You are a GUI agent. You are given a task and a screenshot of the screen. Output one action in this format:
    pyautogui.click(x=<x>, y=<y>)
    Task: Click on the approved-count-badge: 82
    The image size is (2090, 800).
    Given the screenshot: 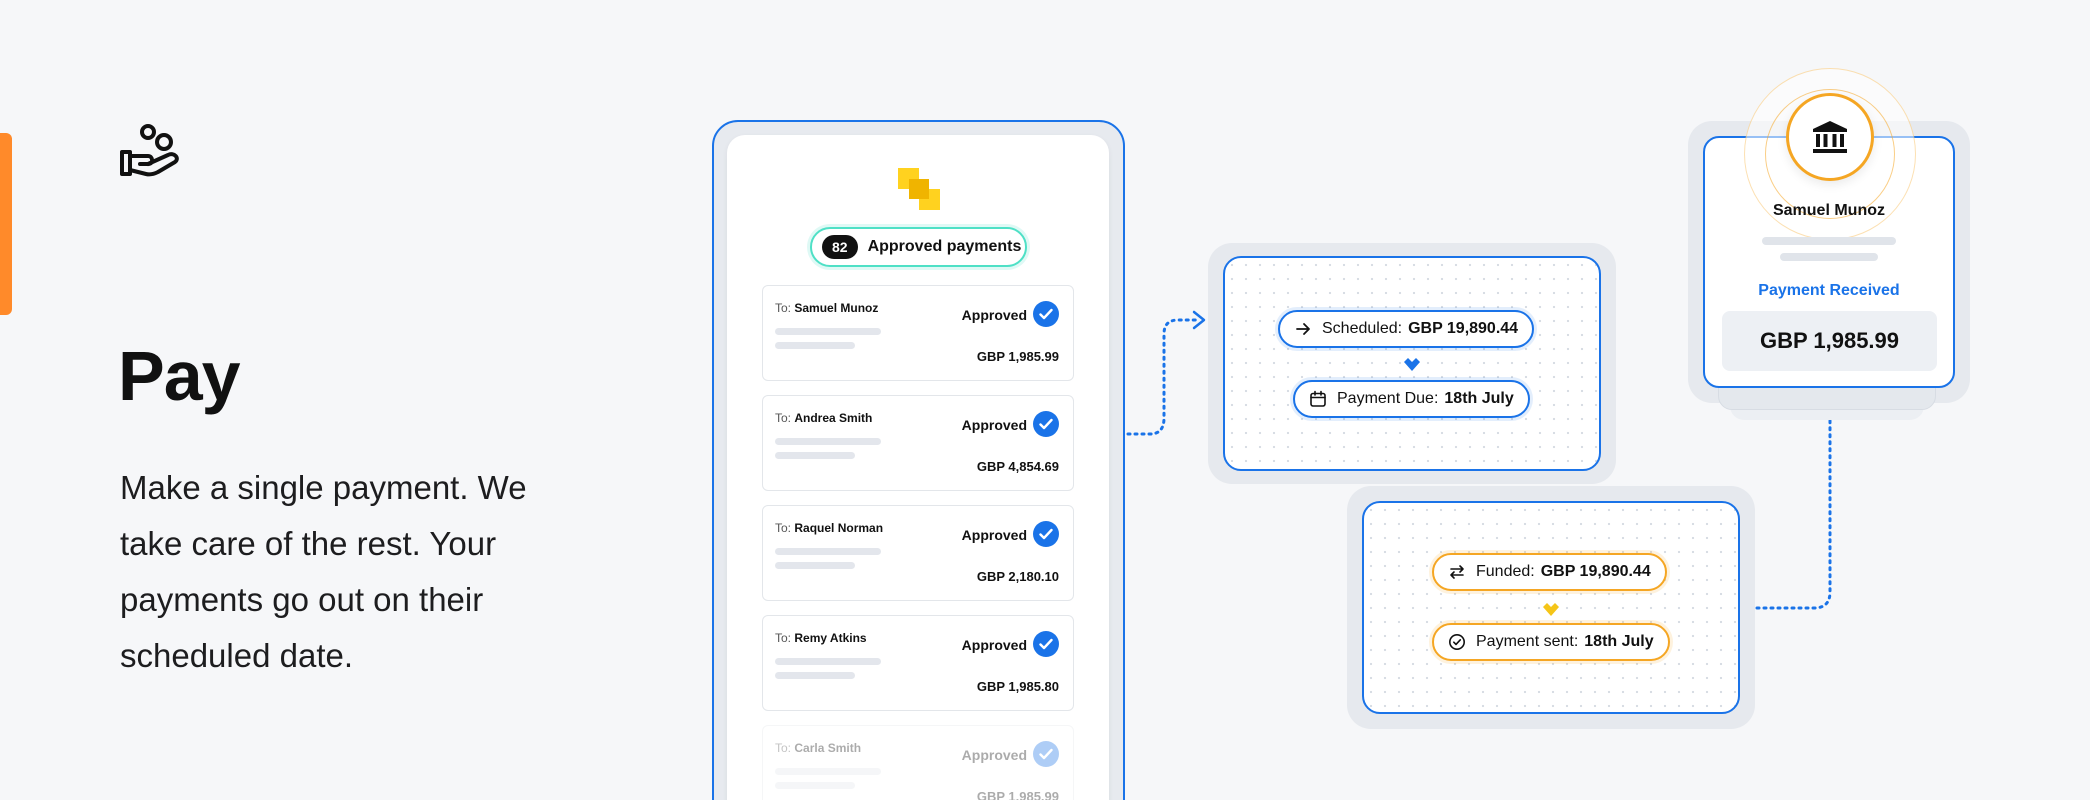 What is the action you would take?
    pyautogui.click(x=840, y=247)
    